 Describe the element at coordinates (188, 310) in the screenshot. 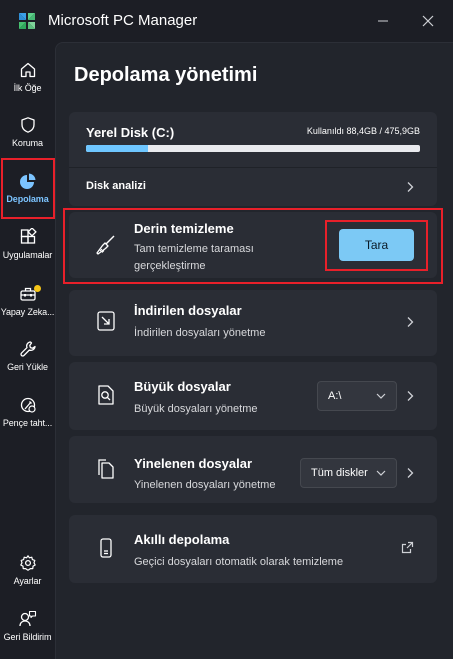

I see `downloads-title: İndirilen dosyalar` at that location.